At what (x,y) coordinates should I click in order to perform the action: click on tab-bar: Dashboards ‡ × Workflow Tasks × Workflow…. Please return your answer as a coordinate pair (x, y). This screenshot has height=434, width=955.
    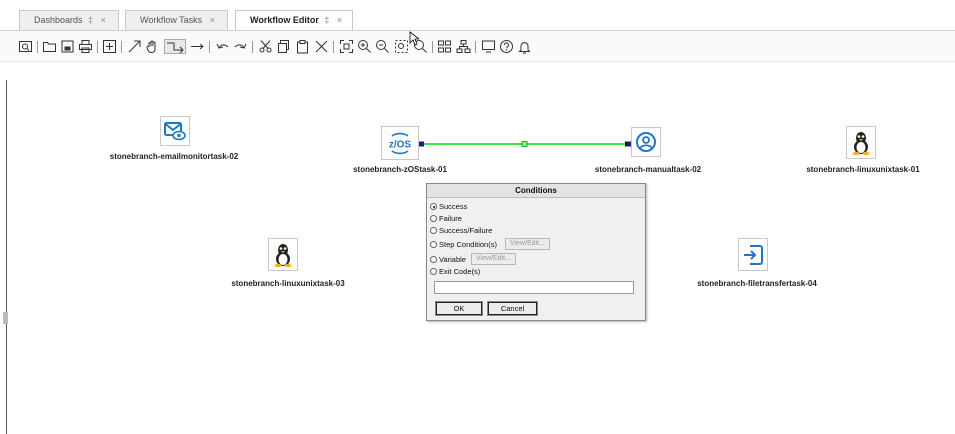
    Looking at the image, I should click on (477, 15).